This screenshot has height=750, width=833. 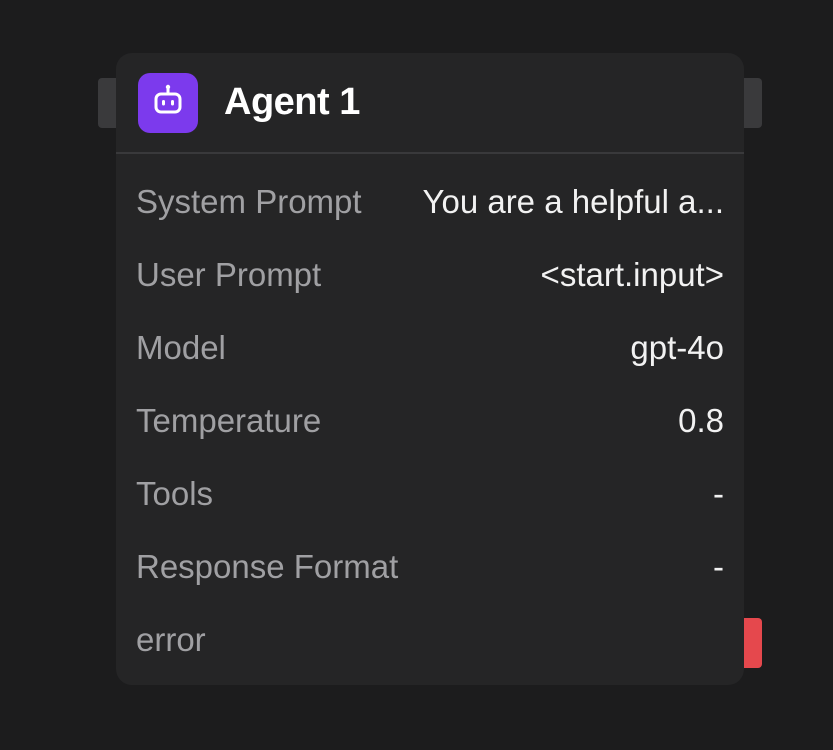 I want to click on row-label: Tools, so click(x=175, y=493).